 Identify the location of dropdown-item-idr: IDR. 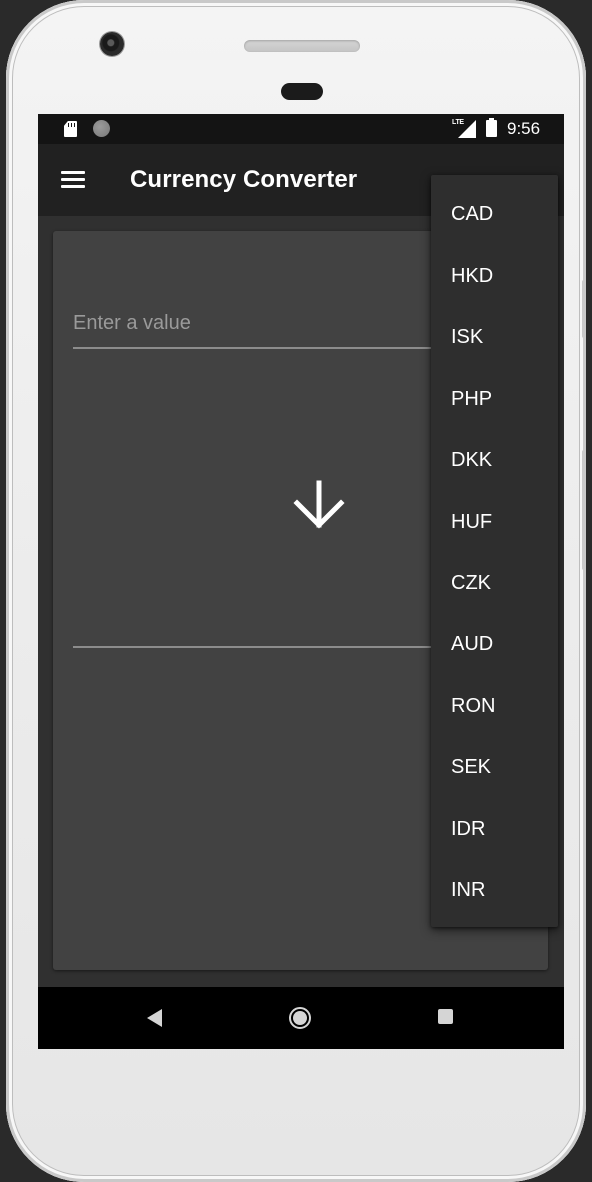
(494, 829).